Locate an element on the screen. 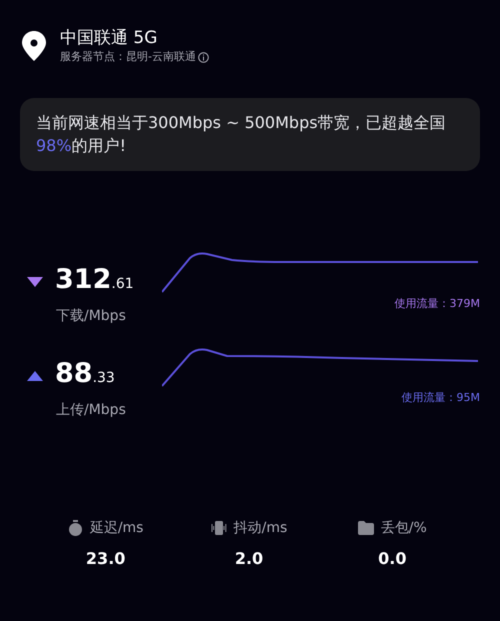 The image size is (500, 621). info-icon is located at coordinates (203, 57).